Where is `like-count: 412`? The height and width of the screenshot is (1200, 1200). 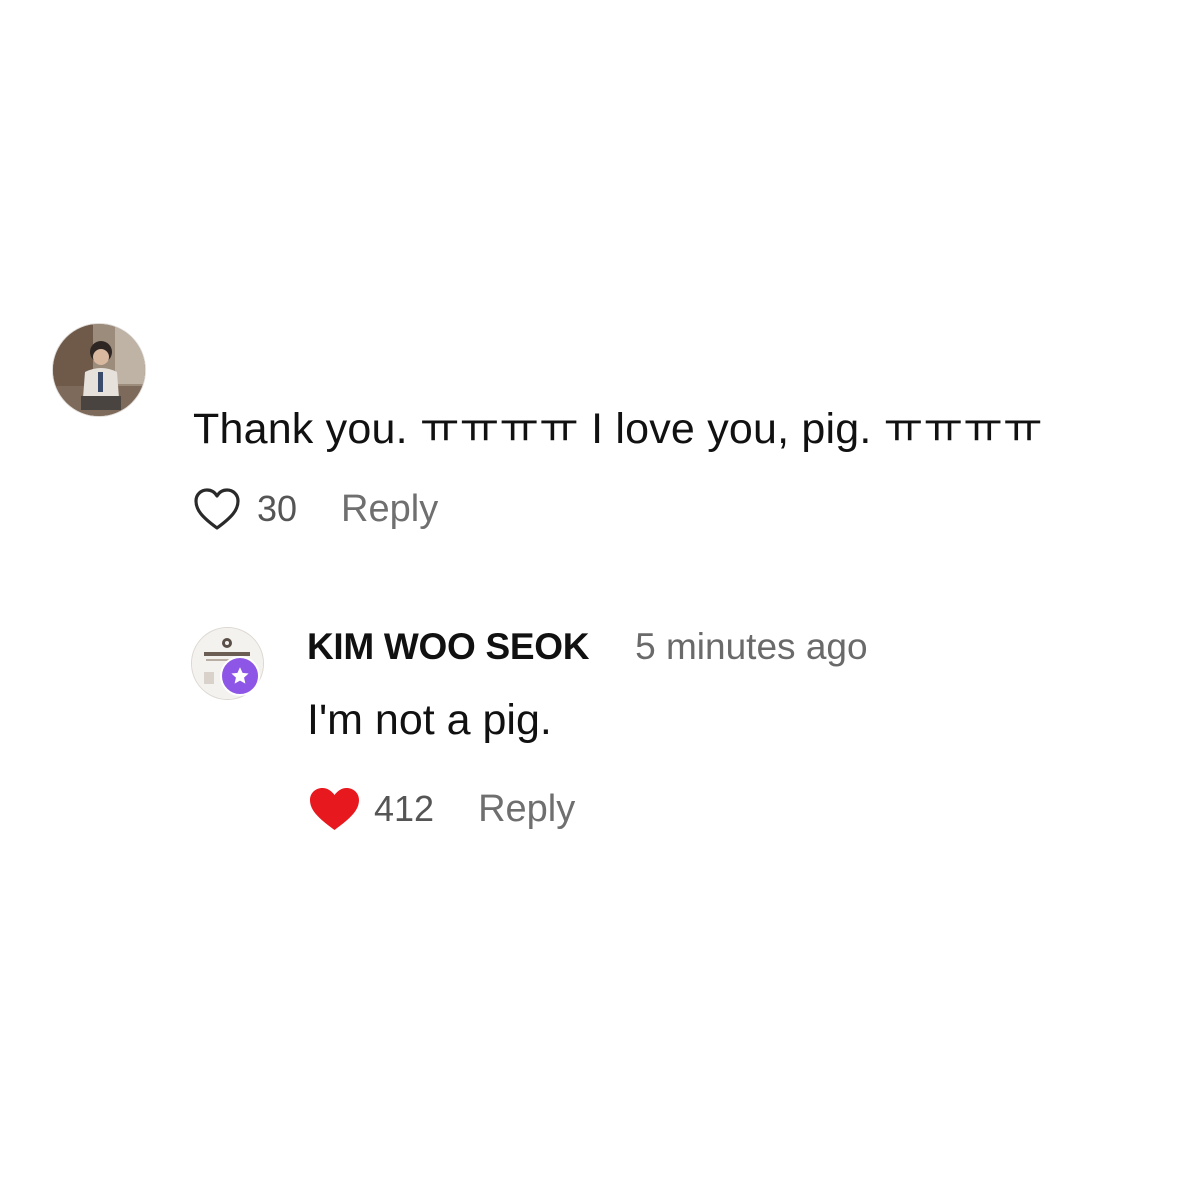 like-count: 412 is located at coordinates (404, 808).